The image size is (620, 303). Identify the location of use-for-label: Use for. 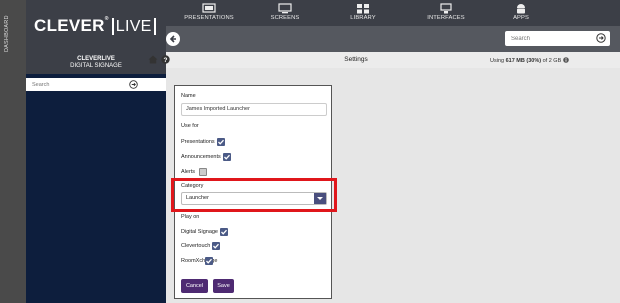
(190, 126).